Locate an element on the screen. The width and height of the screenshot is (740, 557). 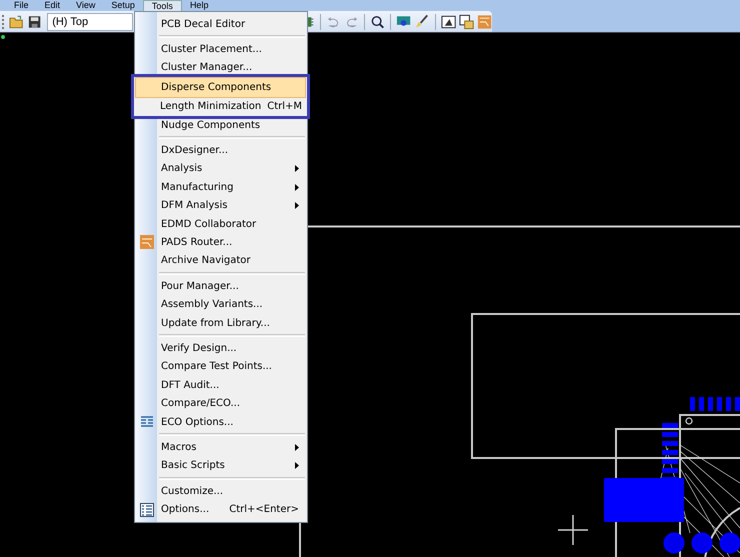
origin-dot is located at coordinates (3, 37).